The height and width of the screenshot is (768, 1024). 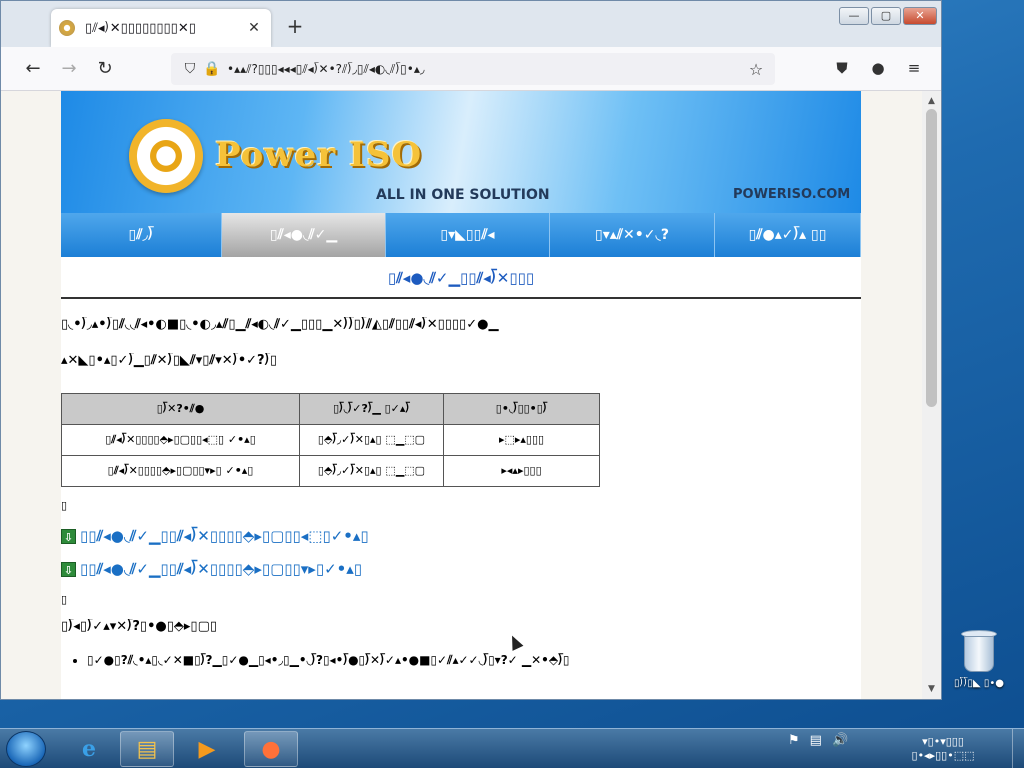 I want to click on shield-icon: ⛉, so click(x=190, y=69).